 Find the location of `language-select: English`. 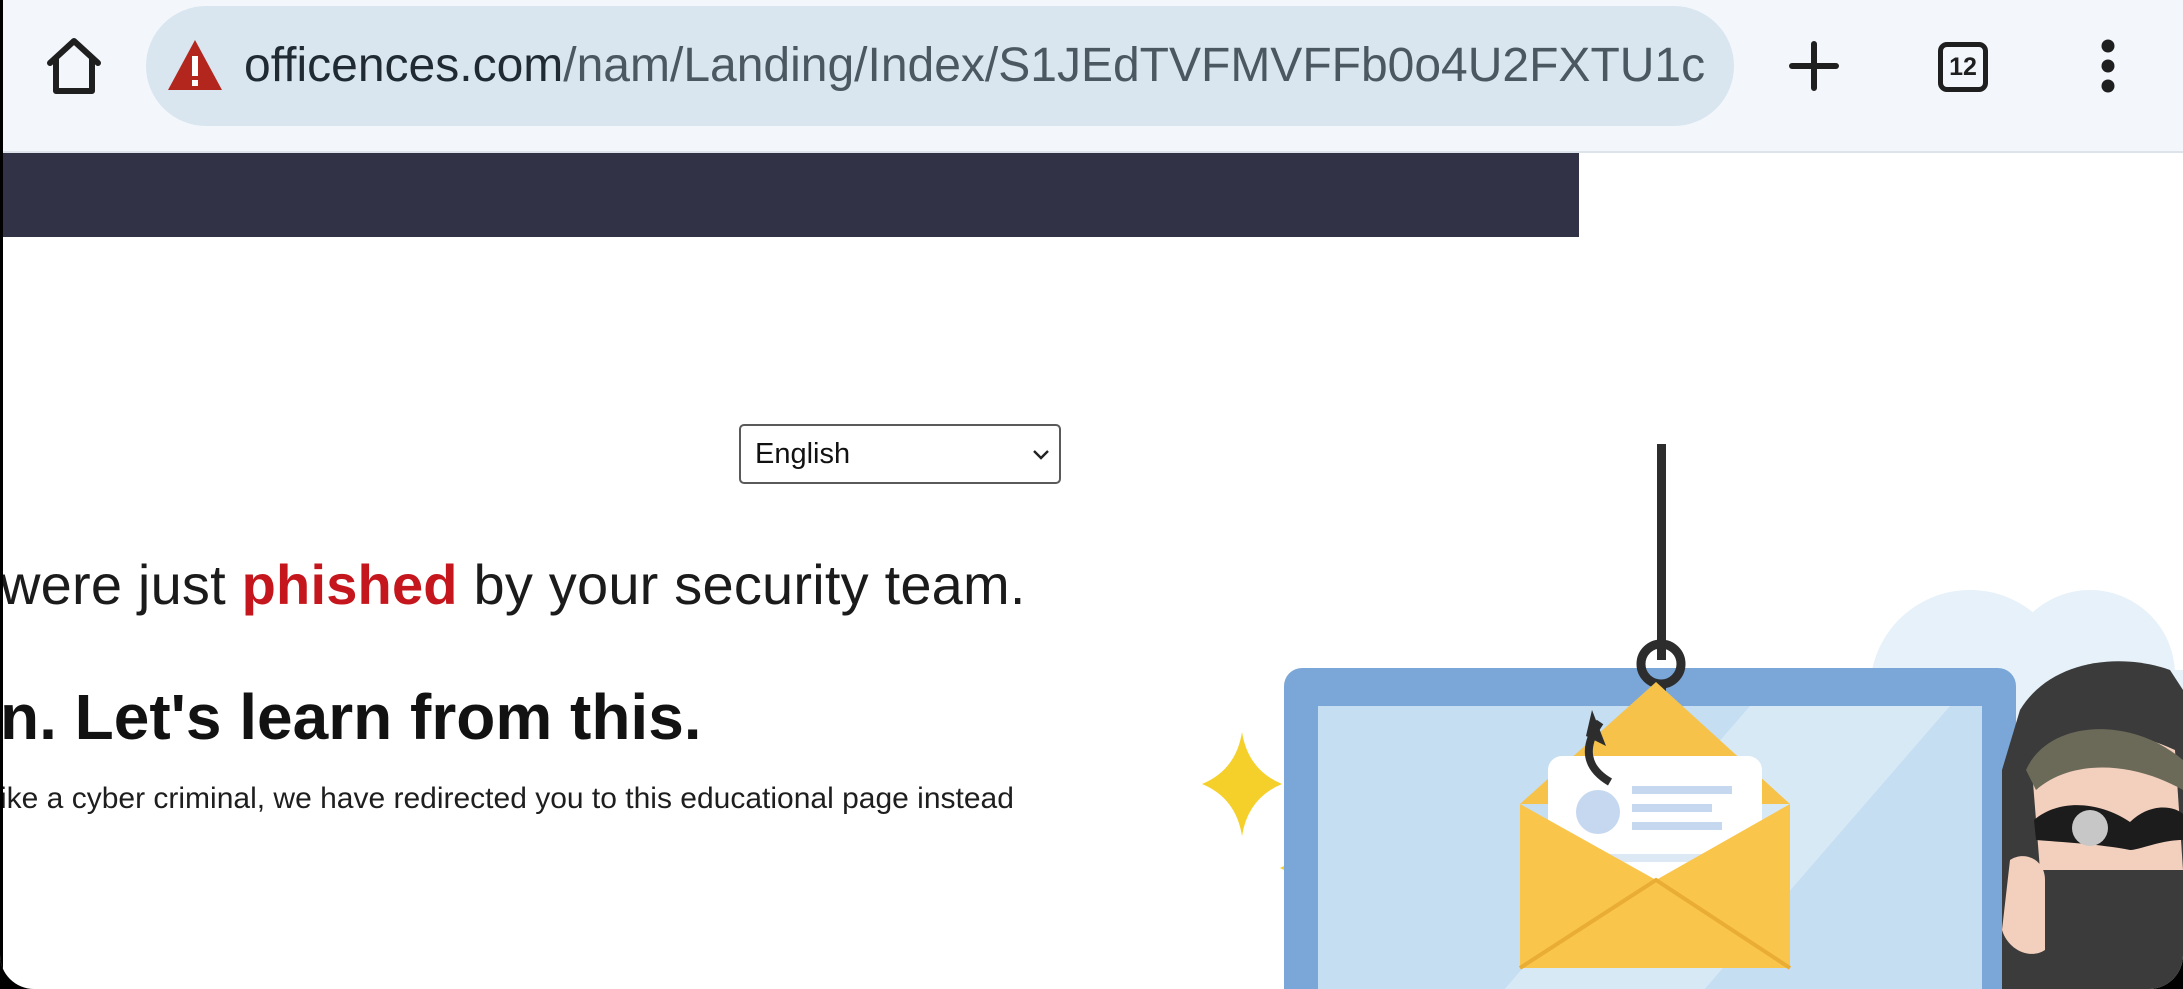

language-select: English is located at coordinates (900, 454).